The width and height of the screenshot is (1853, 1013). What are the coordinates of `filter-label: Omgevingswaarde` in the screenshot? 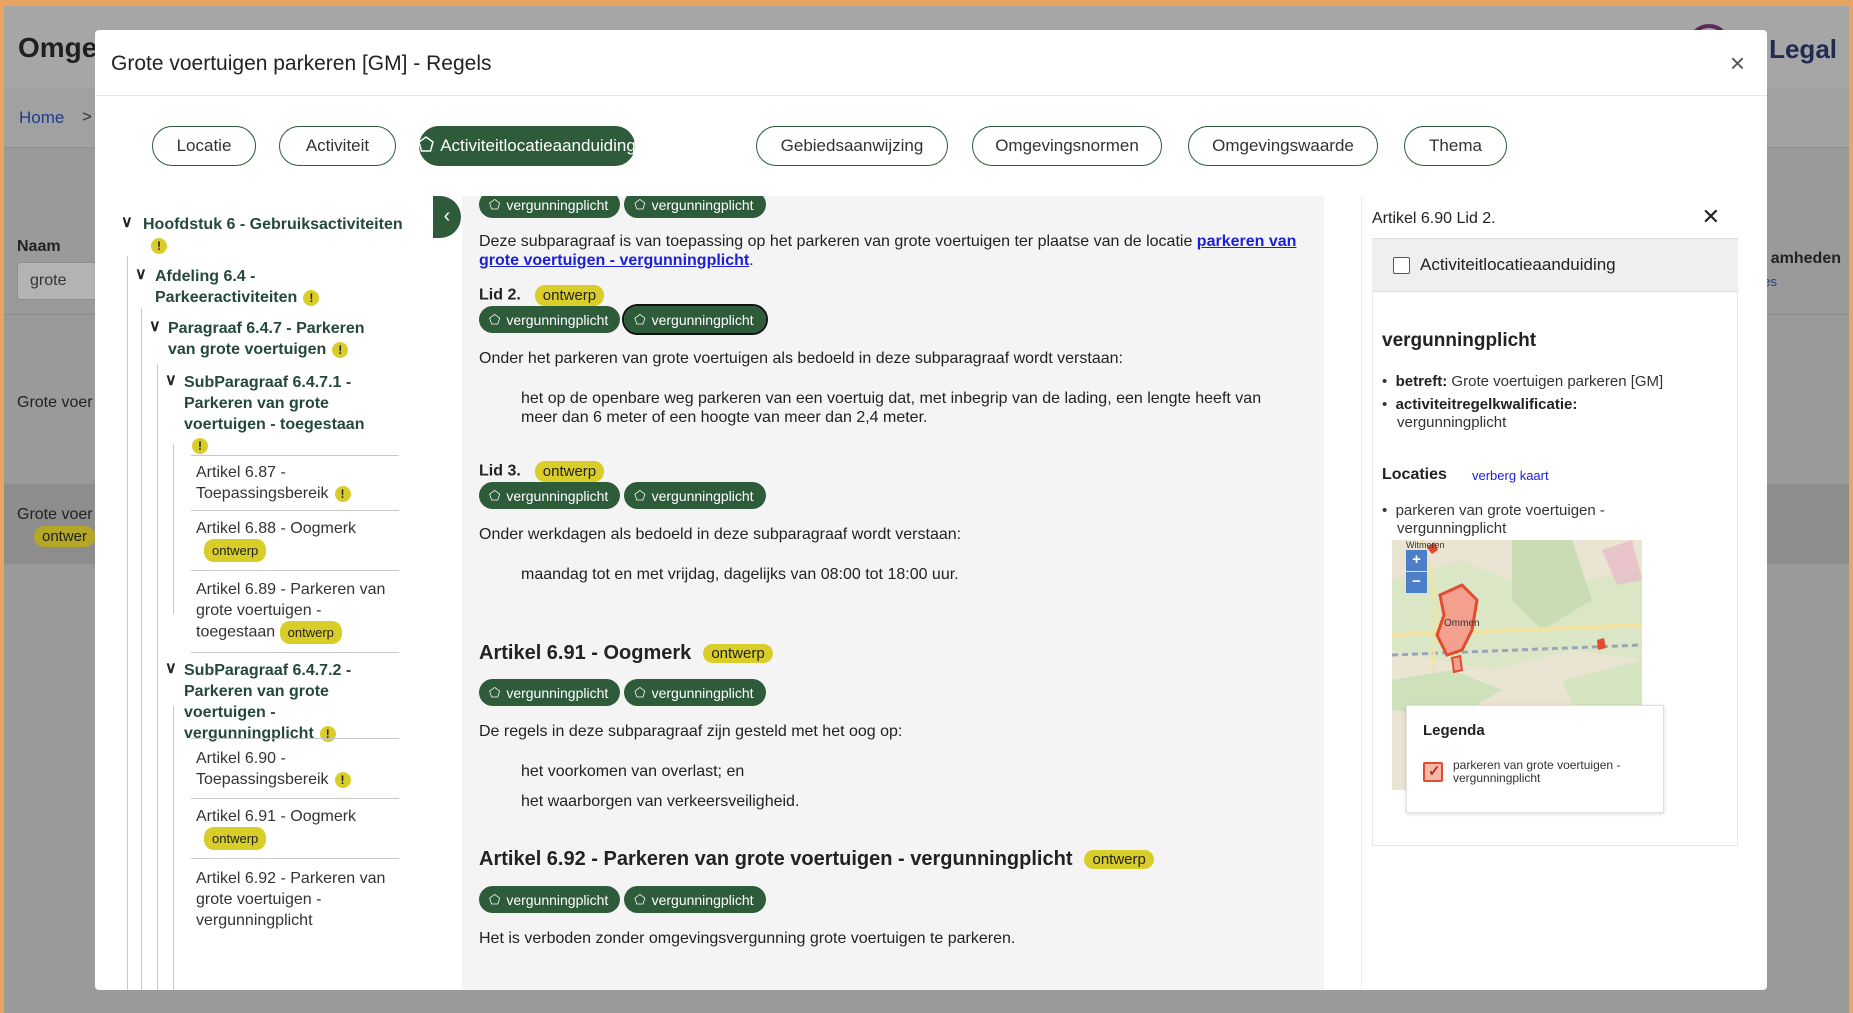 It's located at (1283, 145).